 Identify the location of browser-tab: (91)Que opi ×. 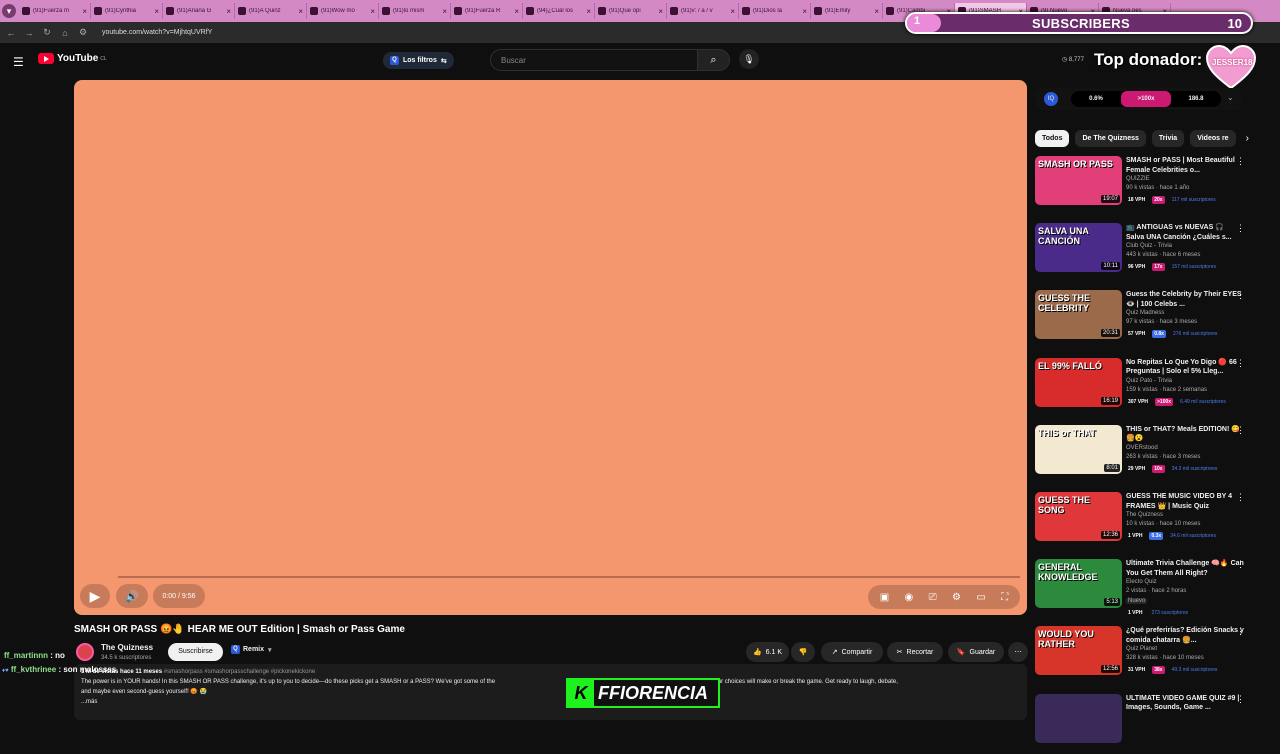
(631, 11).